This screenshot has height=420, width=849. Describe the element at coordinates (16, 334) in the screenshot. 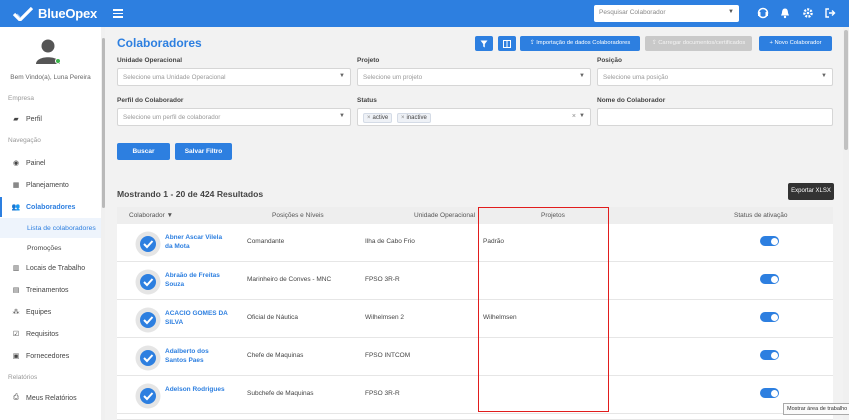

I see `checkbox-icon: ☑` at that location.